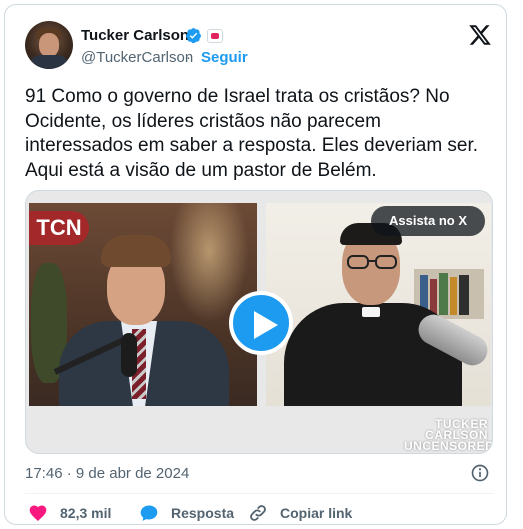 This screenshot has width=523, height=529. Describe the element at coordinates (448, 446) in the screenshot. I see `watermark-line: UNCENSORED` at that location.